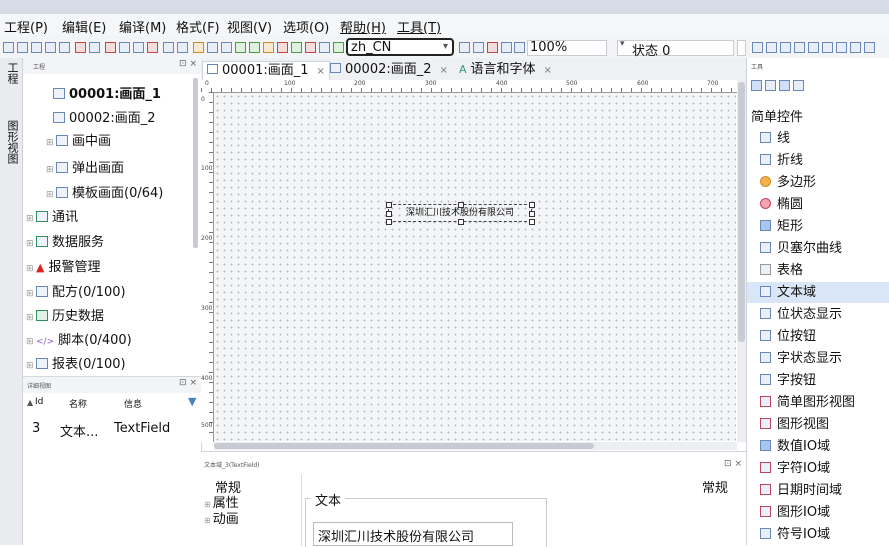 Image resolution: width=889 pixels, height=547 pixels. I want to click on column-header-id: Id, so click(39, 402).